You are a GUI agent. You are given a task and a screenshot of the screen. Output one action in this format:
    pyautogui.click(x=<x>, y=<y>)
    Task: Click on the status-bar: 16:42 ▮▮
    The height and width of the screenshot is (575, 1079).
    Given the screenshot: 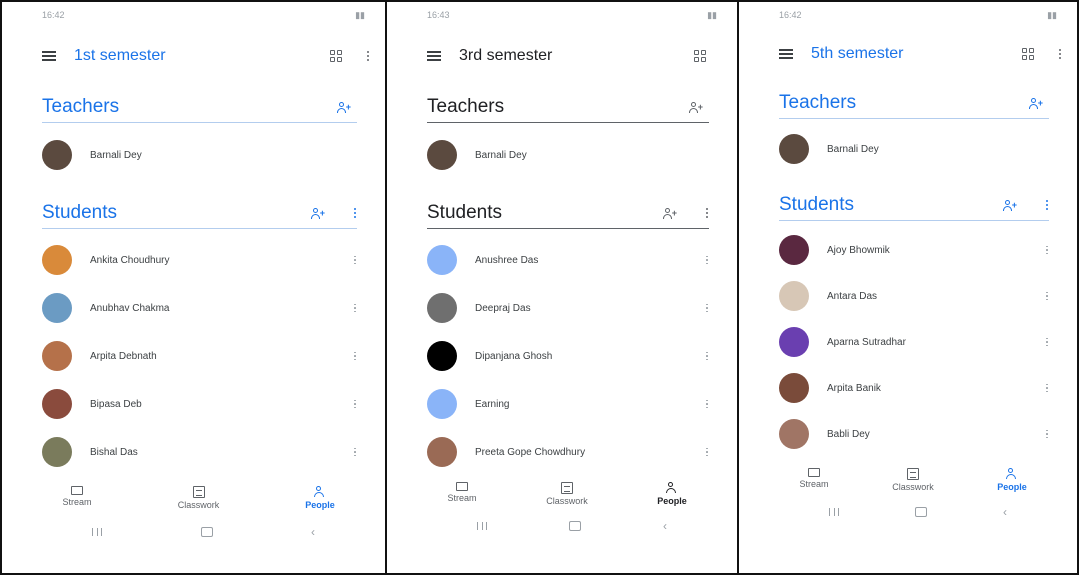 What is the action you would take?
    pyautogui.click(x=918, y=16)
    